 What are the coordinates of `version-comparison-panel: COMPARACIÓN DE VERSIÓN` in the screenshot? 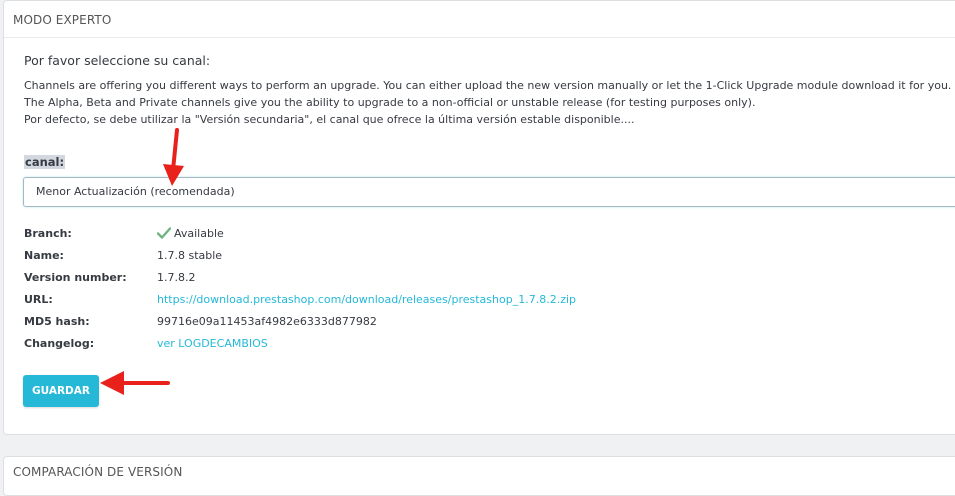 It's located at (479, 476).